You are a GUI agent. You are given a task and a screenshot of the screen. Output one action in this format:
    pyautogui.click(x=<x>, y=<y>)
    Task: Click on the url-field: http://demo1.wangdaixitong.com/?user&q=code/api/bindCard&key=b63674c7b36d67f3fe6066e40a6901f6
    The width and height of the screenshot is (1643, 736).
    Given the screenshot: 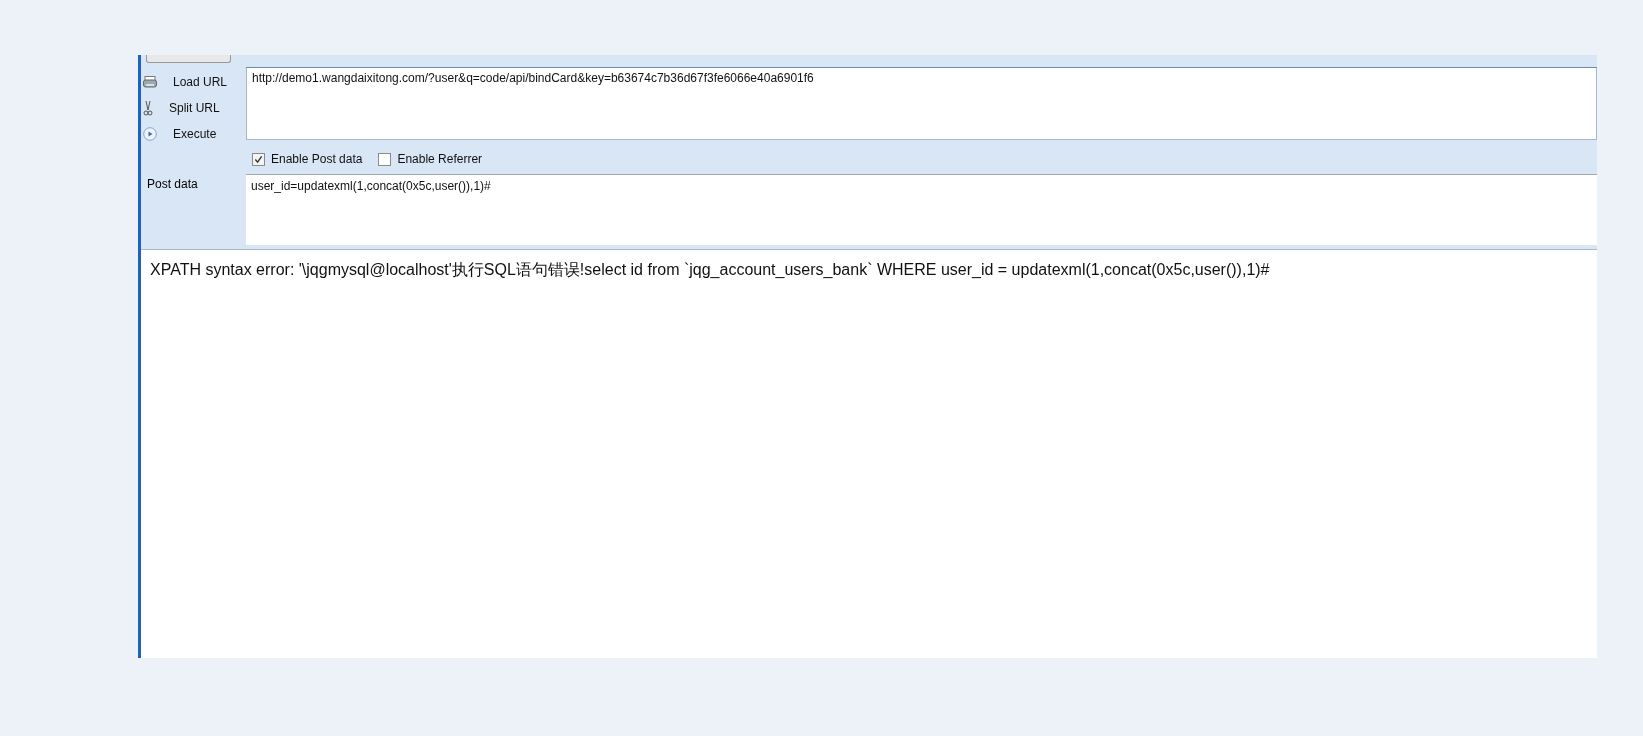 What is the action you would take?
    pyautogui.click(x=921, y=104)
    